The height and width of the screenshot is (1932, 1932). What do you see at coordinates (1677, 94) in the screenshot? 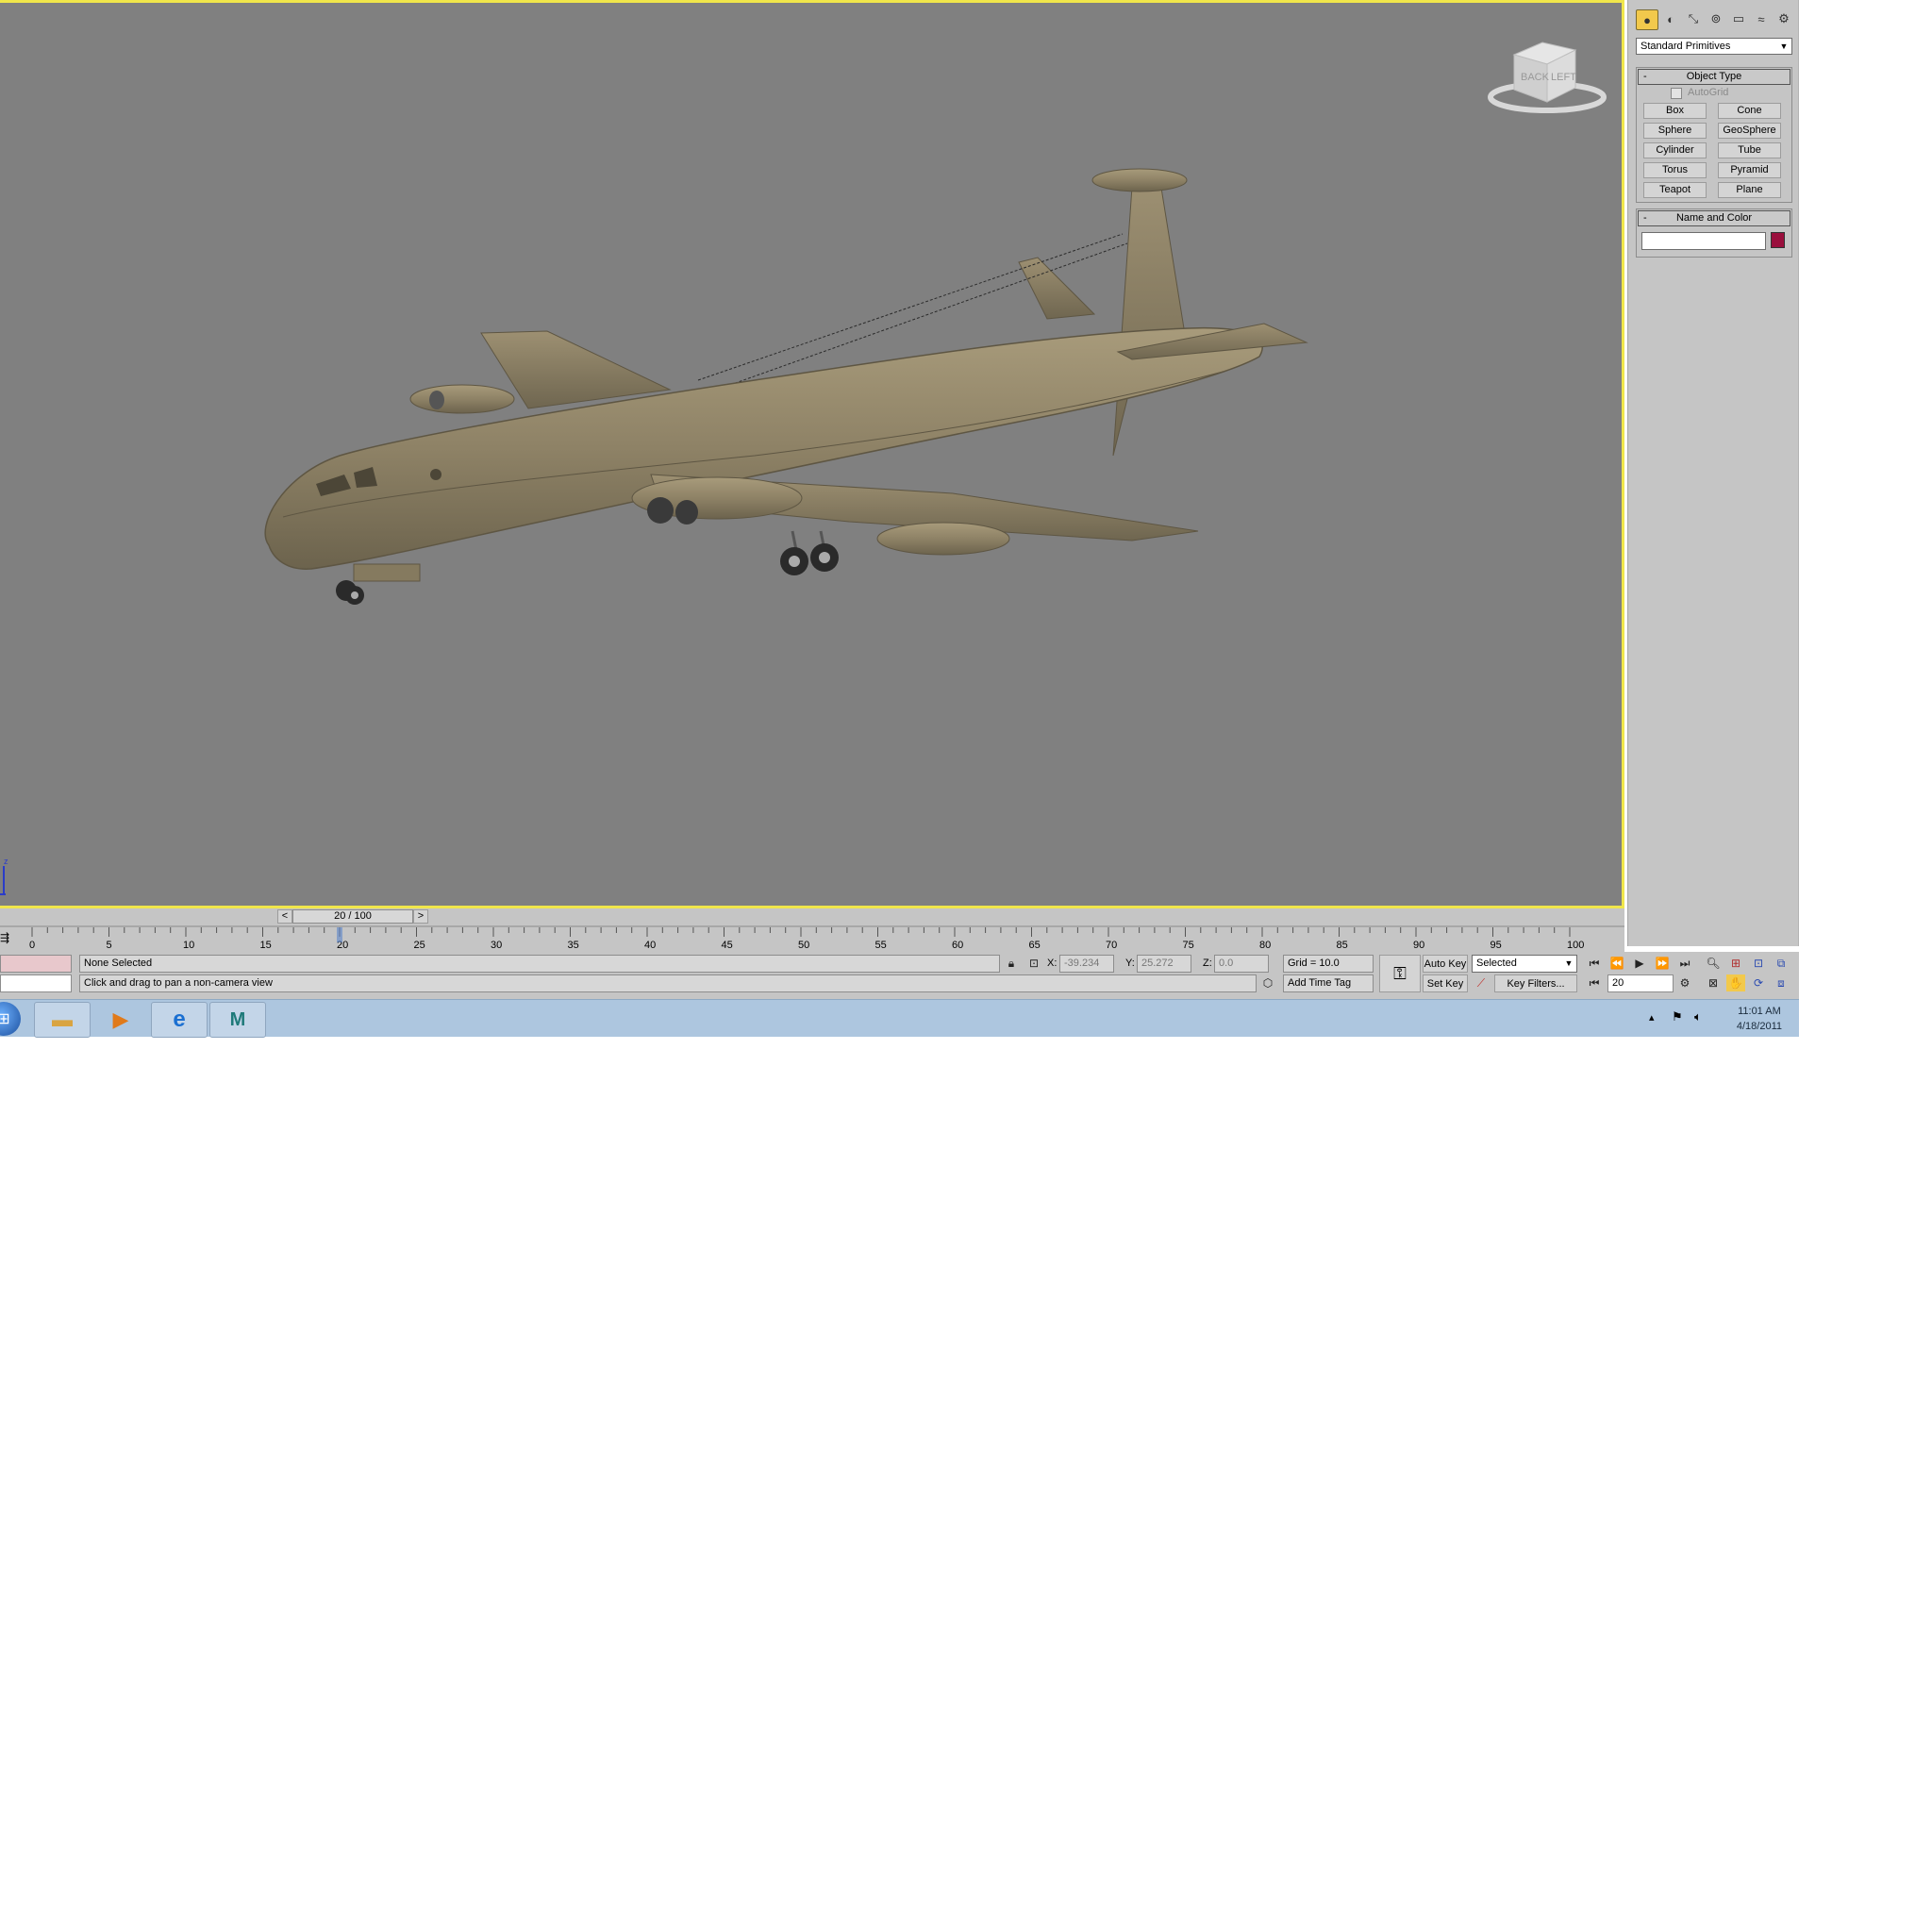
I see `autogrid-checkbox` at bounding box center [1677, 94].